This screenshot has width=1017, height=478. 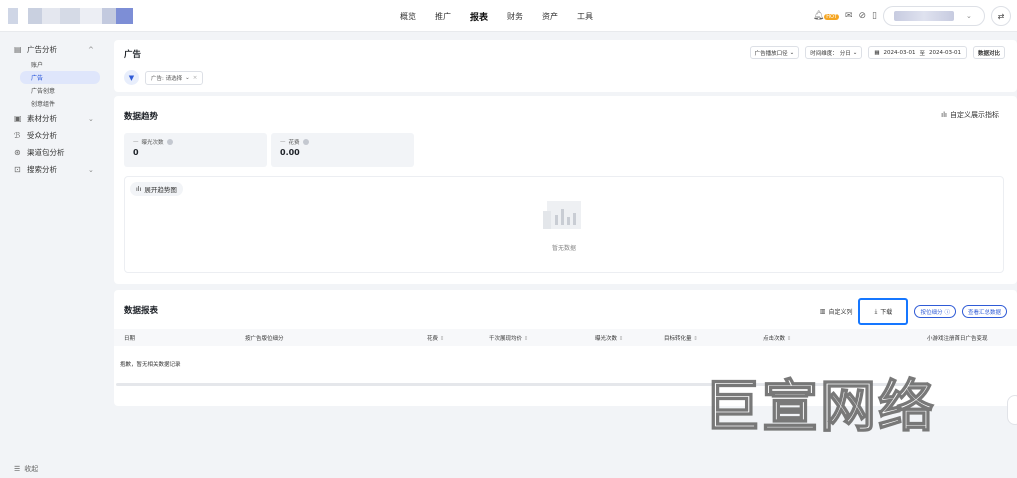 What do you see at coordinates (167, 78) in the screenshot?
I see `ad-select-label: 广告: 请选择` at bounding box center [167, 78].